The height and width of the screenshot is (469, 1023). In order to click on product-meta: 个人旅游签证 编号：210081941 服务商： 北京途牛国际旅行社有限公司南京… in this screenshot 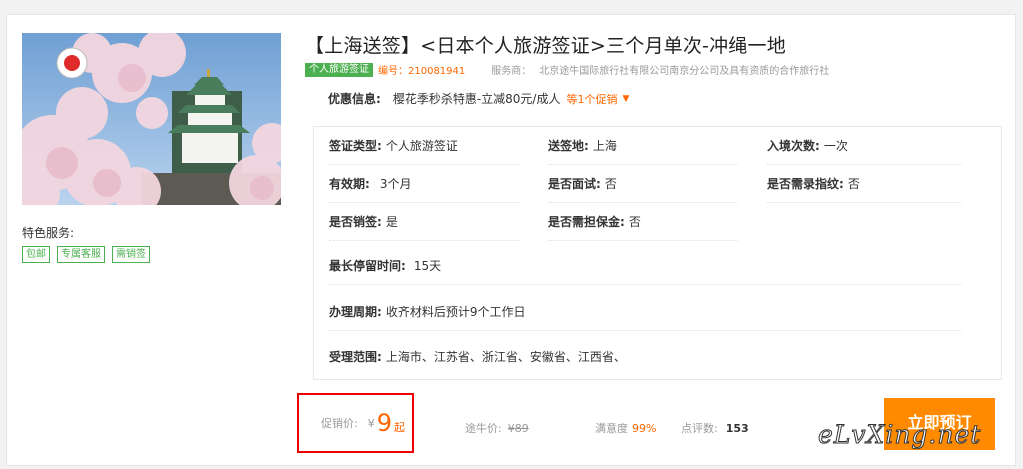, I will do `click(567, 69)`.